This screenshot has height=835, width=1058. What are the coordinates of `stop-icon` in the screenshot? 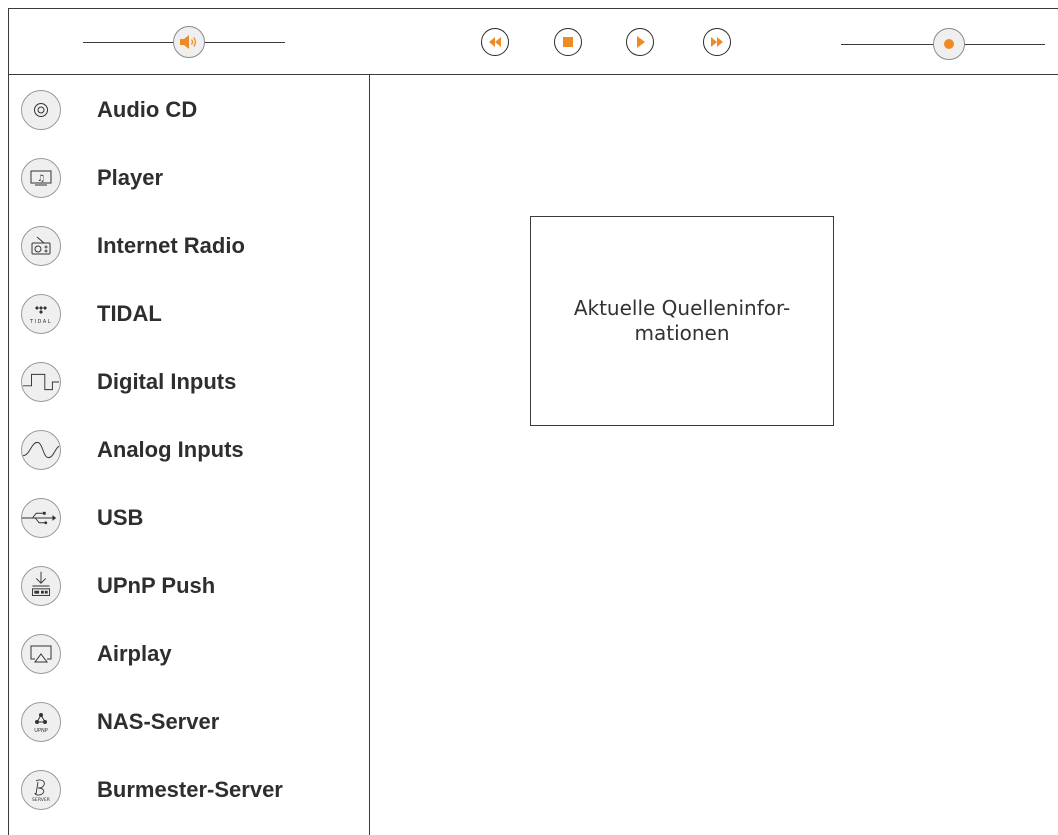 It's located at (568, 42).